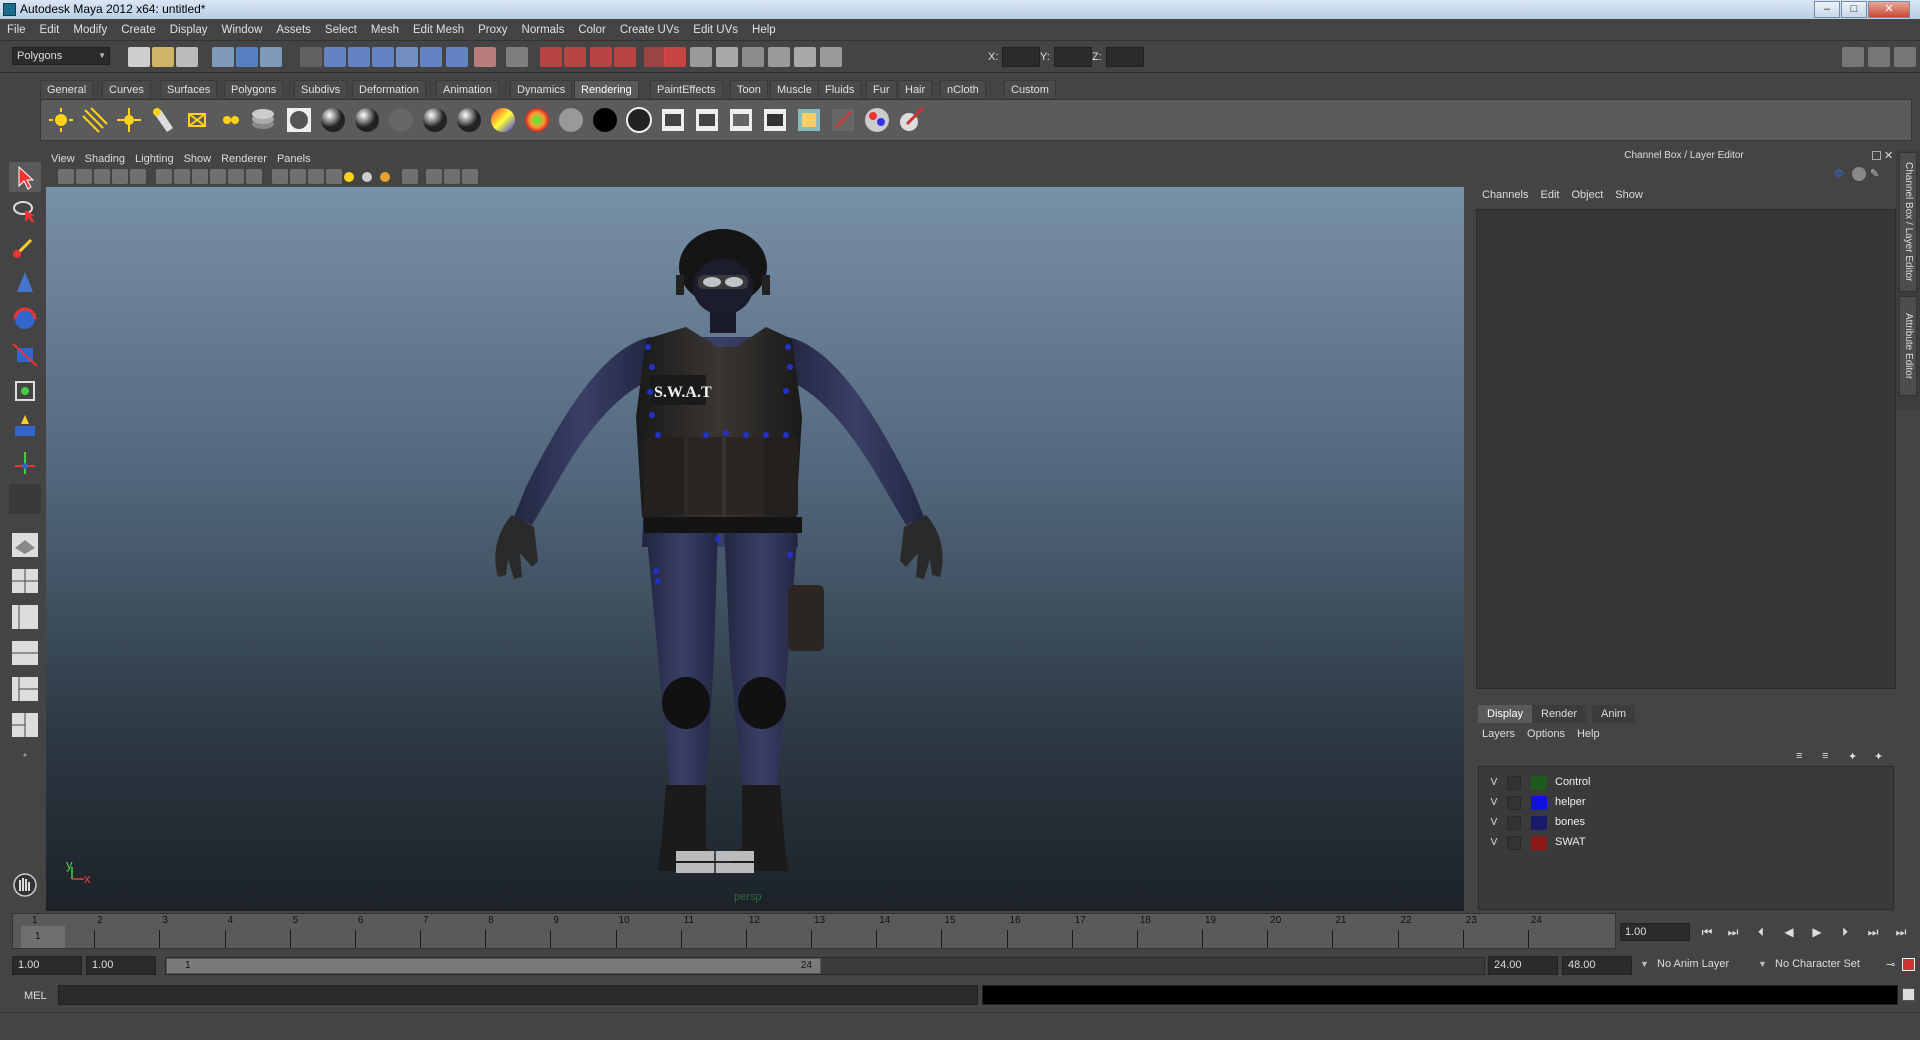 The width and height of the screenshot is (1920, 1040). Describe the element at coordinates (434, 176) in the screenshot. I see `isolate-select-icon` at that location.